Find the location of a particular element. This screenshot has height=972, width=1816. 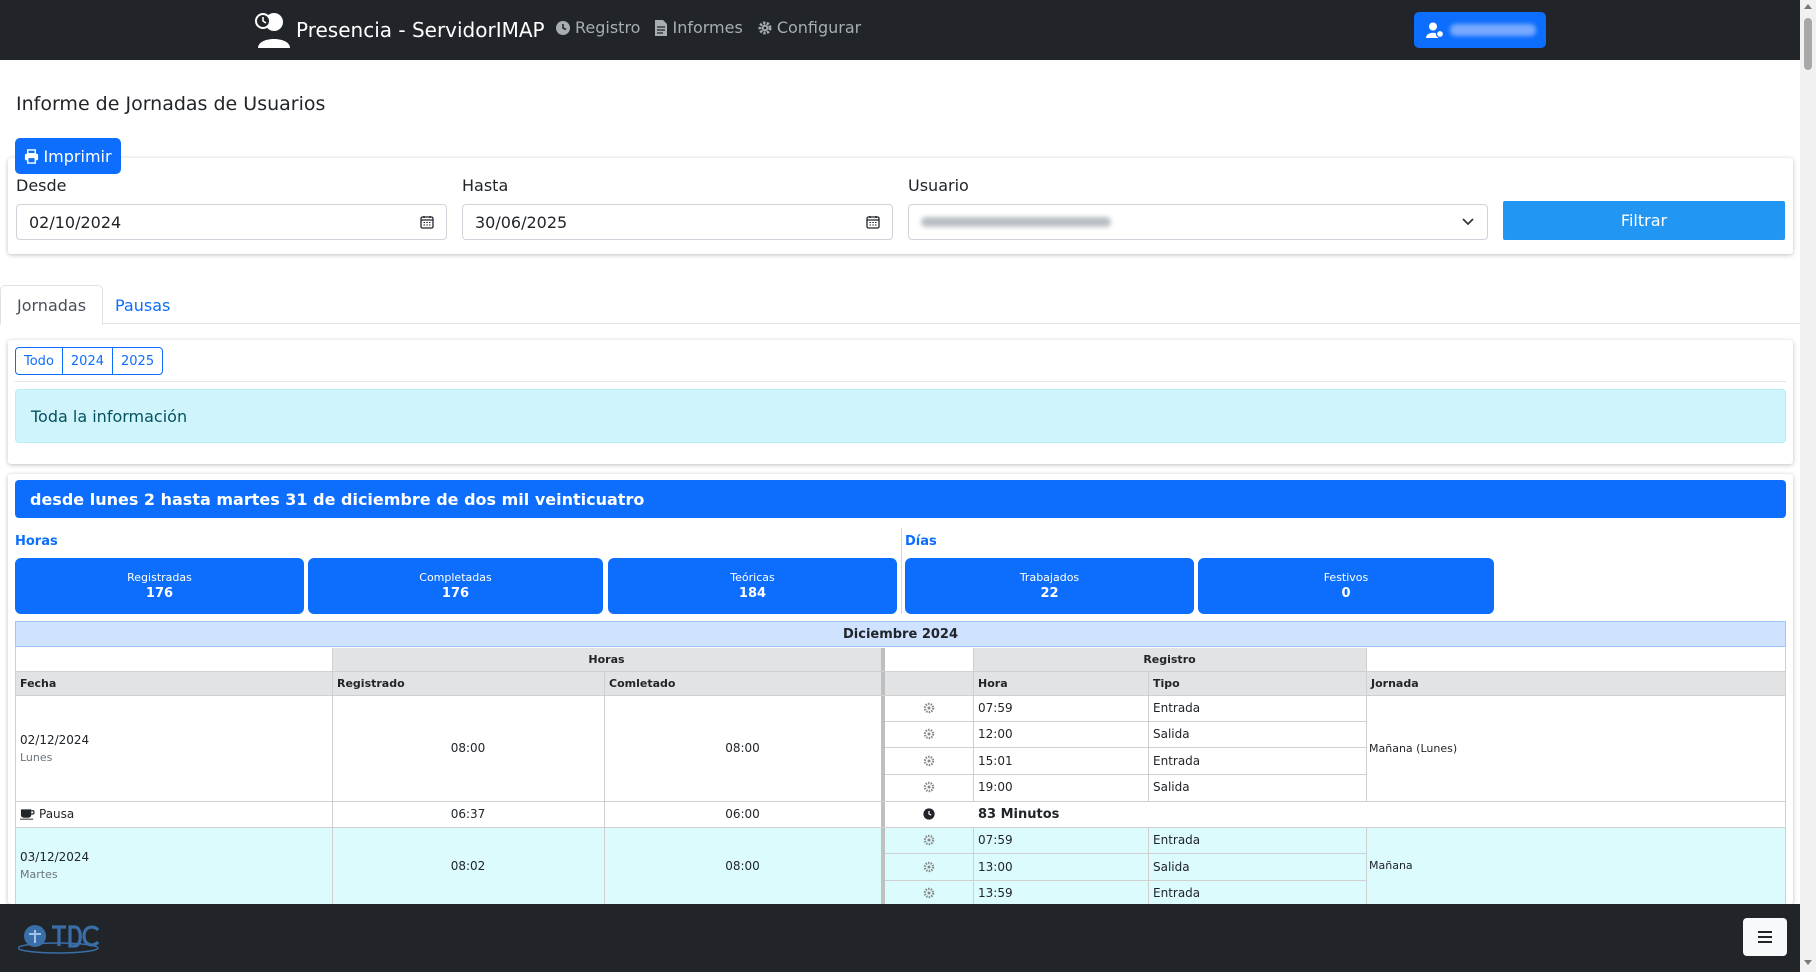

stat-label: Teóricas is located at coordinates (752, 577).